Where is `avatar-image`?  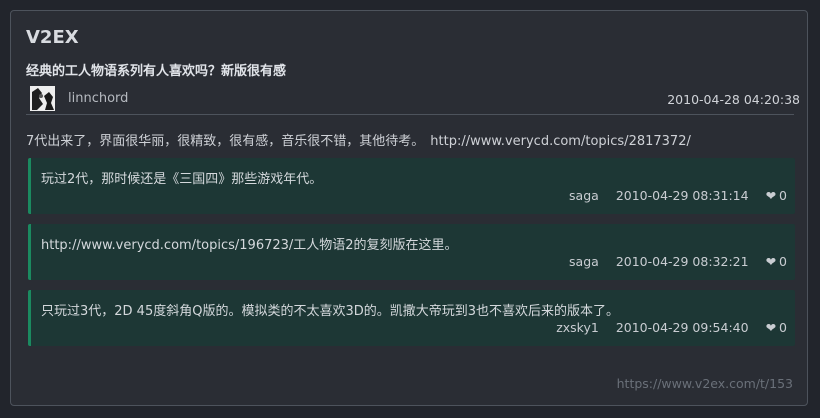 avatar-image is located at coordinates (42, 98).